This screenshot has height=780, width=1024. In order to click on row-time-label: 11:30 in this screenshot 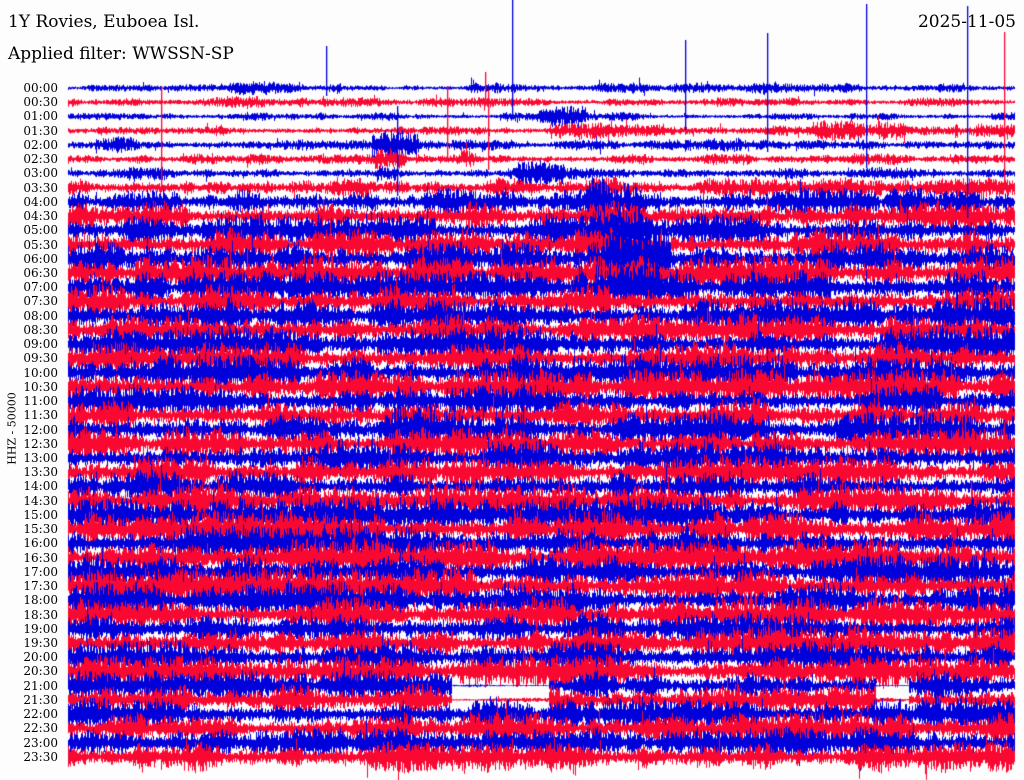, I will do `click(40, 415)`.